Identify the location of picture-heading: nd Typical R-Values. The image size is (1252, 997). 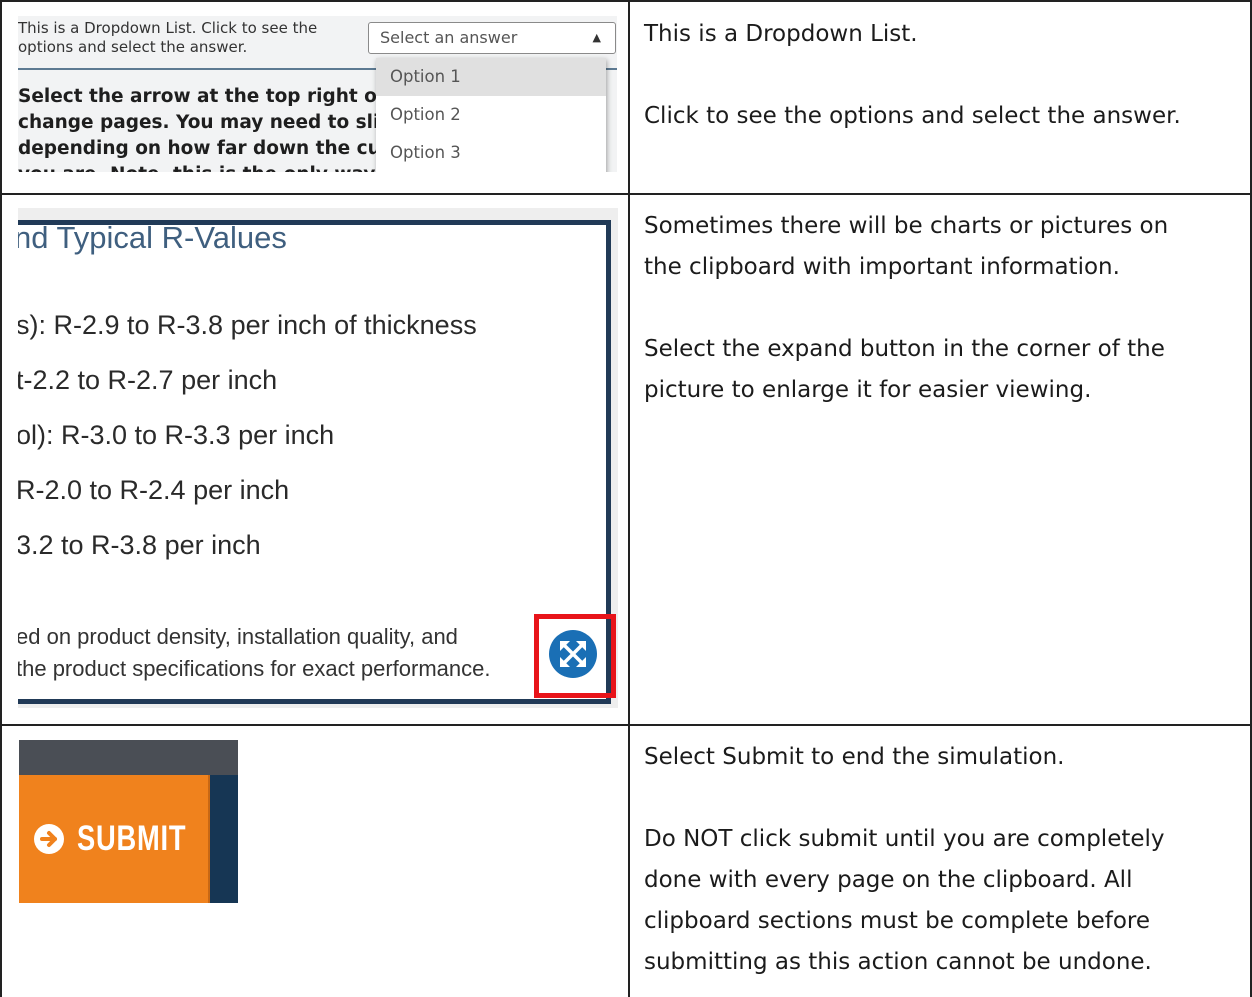
(152, 237).